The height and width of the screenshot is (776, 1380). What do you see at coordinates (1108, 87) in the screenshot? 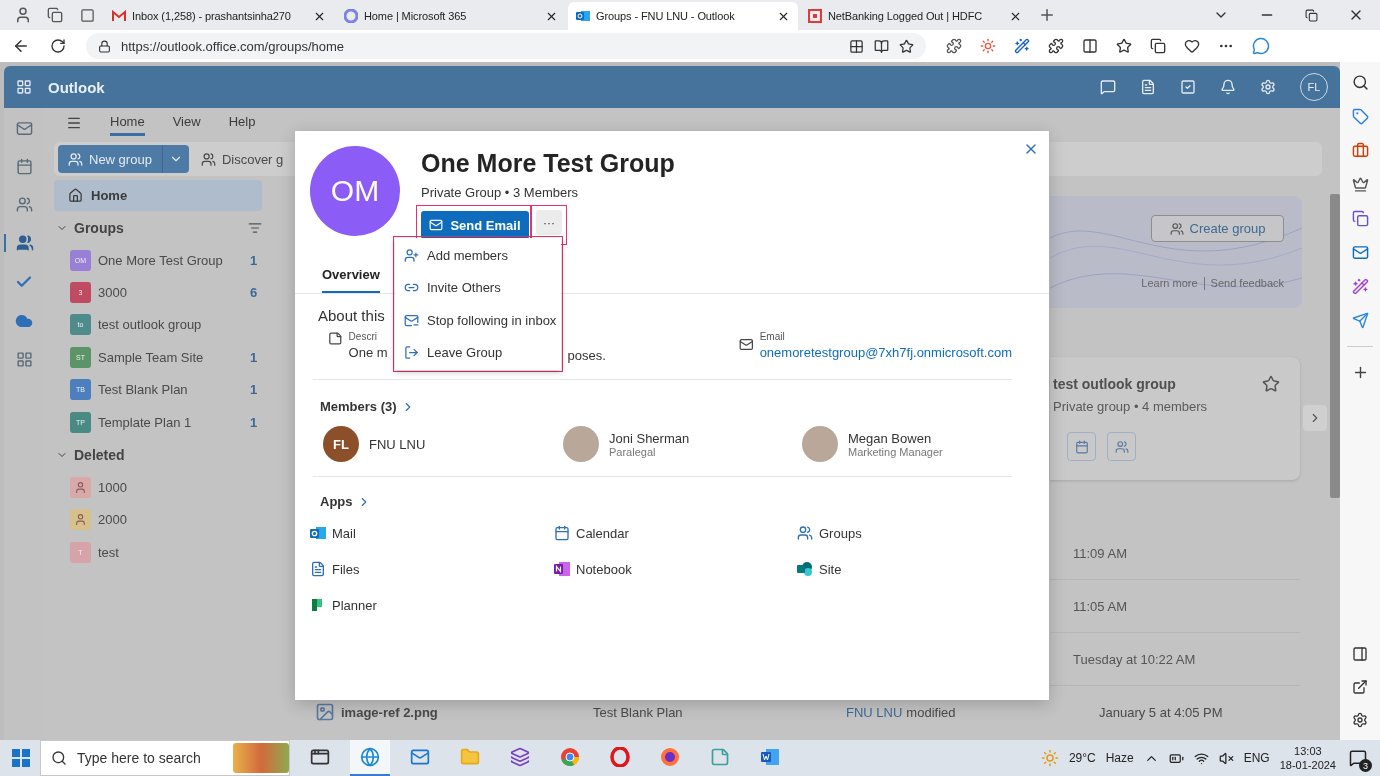
I see `chat-icon` at bounding box center [1108, 87].